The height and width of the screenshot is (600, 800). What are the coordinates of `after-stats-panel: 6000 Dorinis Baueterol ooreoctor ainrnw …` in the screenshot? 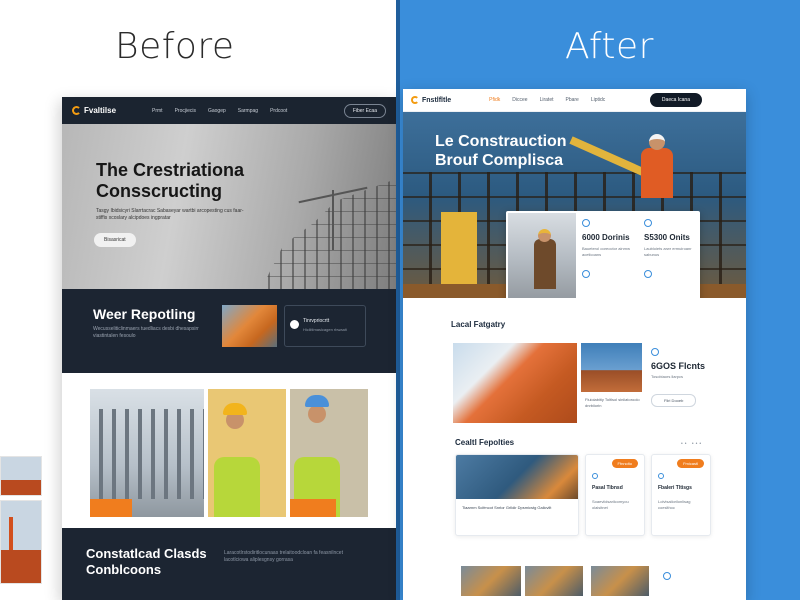 It's located at (603, 254).